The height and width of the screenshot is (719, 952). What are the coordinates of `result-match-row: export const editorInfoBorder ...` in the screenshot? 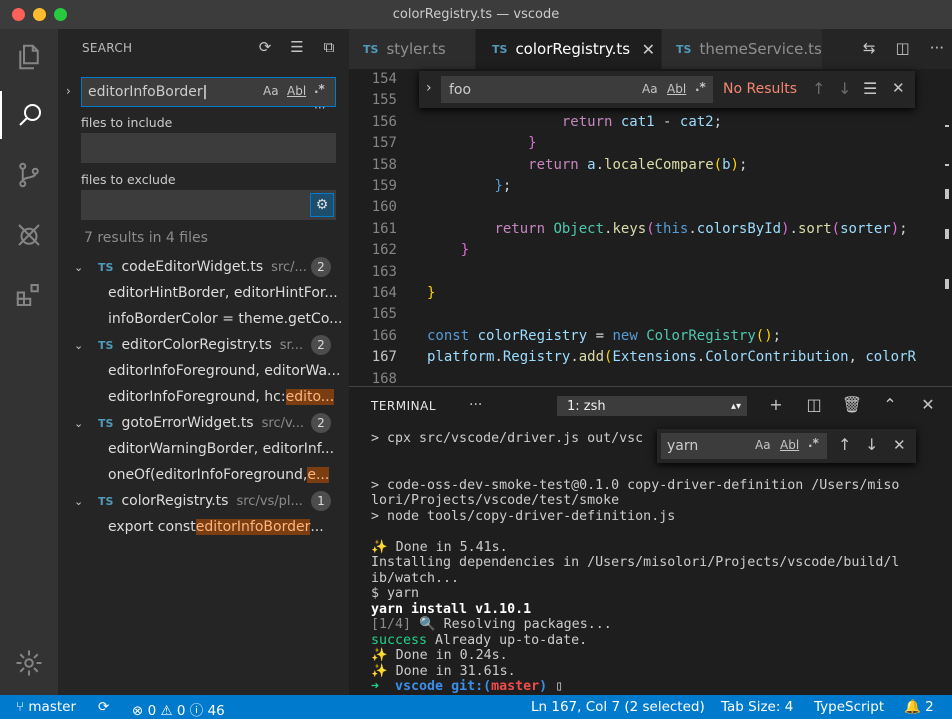 It's located at (228, 527).